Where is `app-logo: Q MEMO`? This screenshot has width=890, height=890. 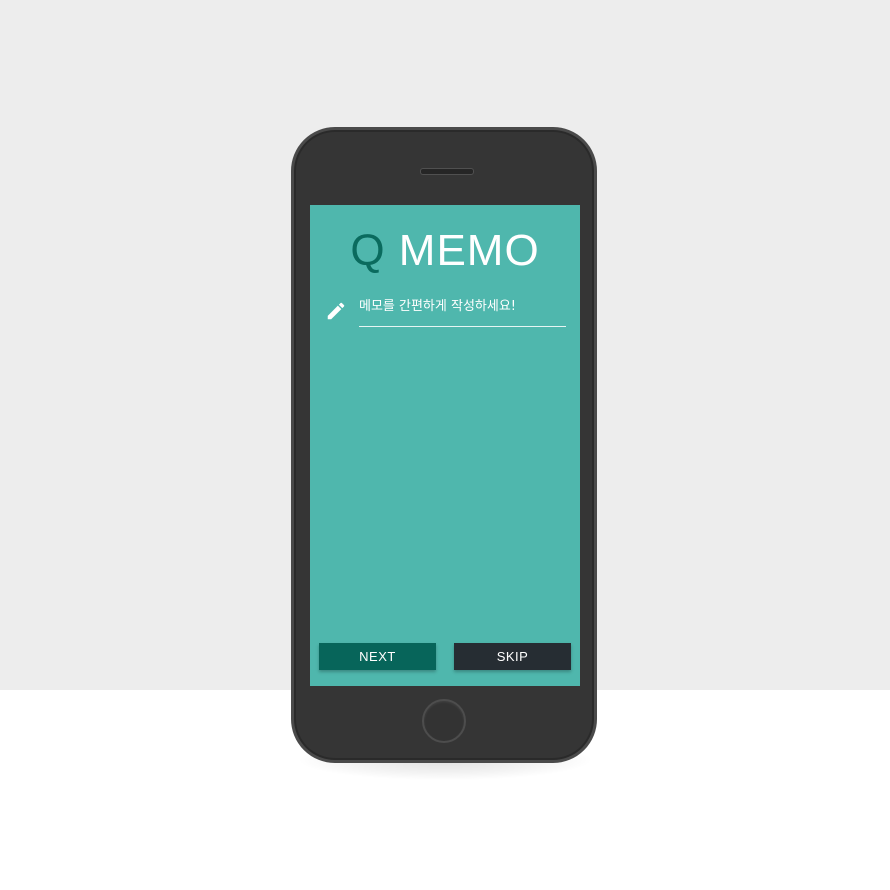
app-logo: Q MEMO is located at coordinates (445, 251).